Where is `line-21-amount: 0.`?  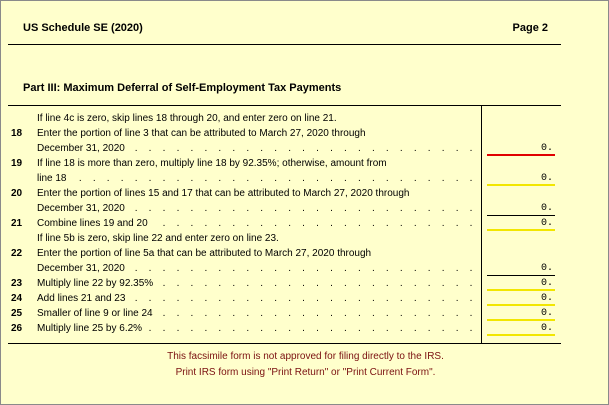 line-21-amount: 0. is located at coordinates (521, 223).